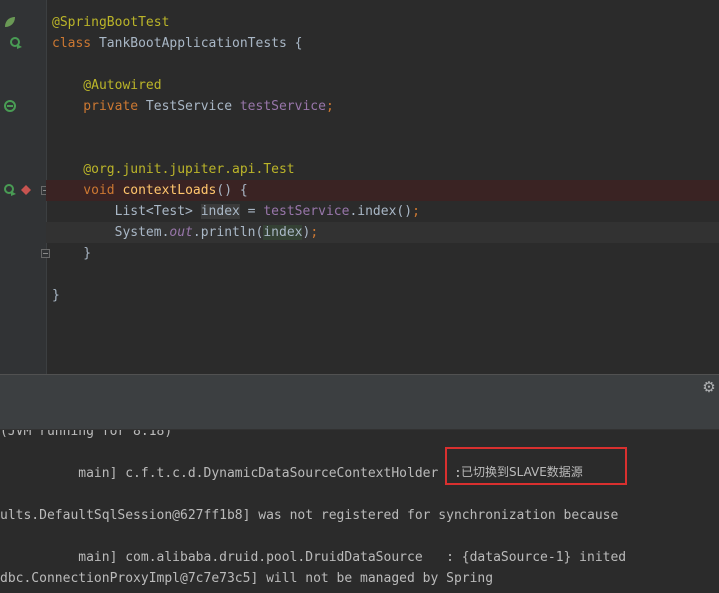  Describe the element at coordinates (359, 388) in the screenshot. I see `panel-toolbar: ⚙` at that location.